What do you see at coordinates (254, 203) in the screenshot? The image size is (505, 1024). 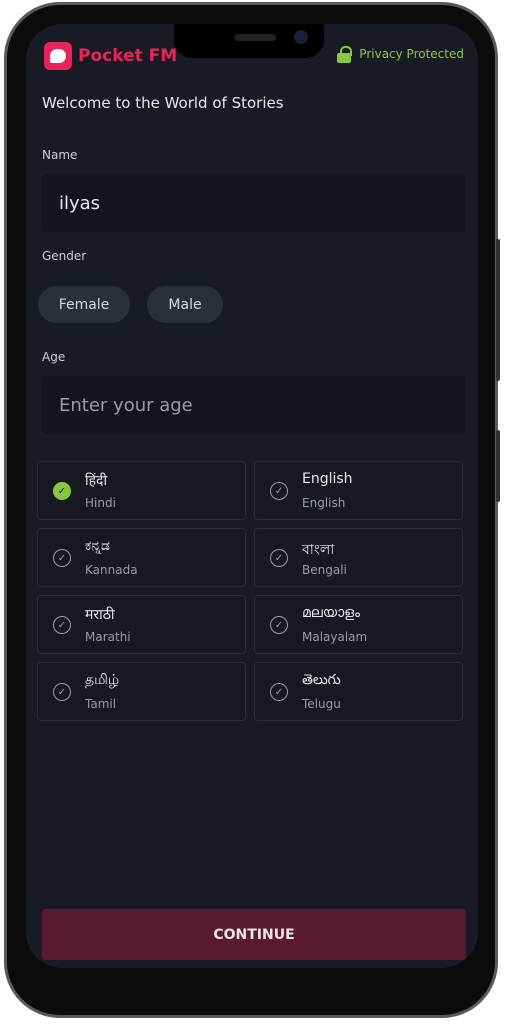 I see `name-input: ilyas` at bounding box center [254, 203].